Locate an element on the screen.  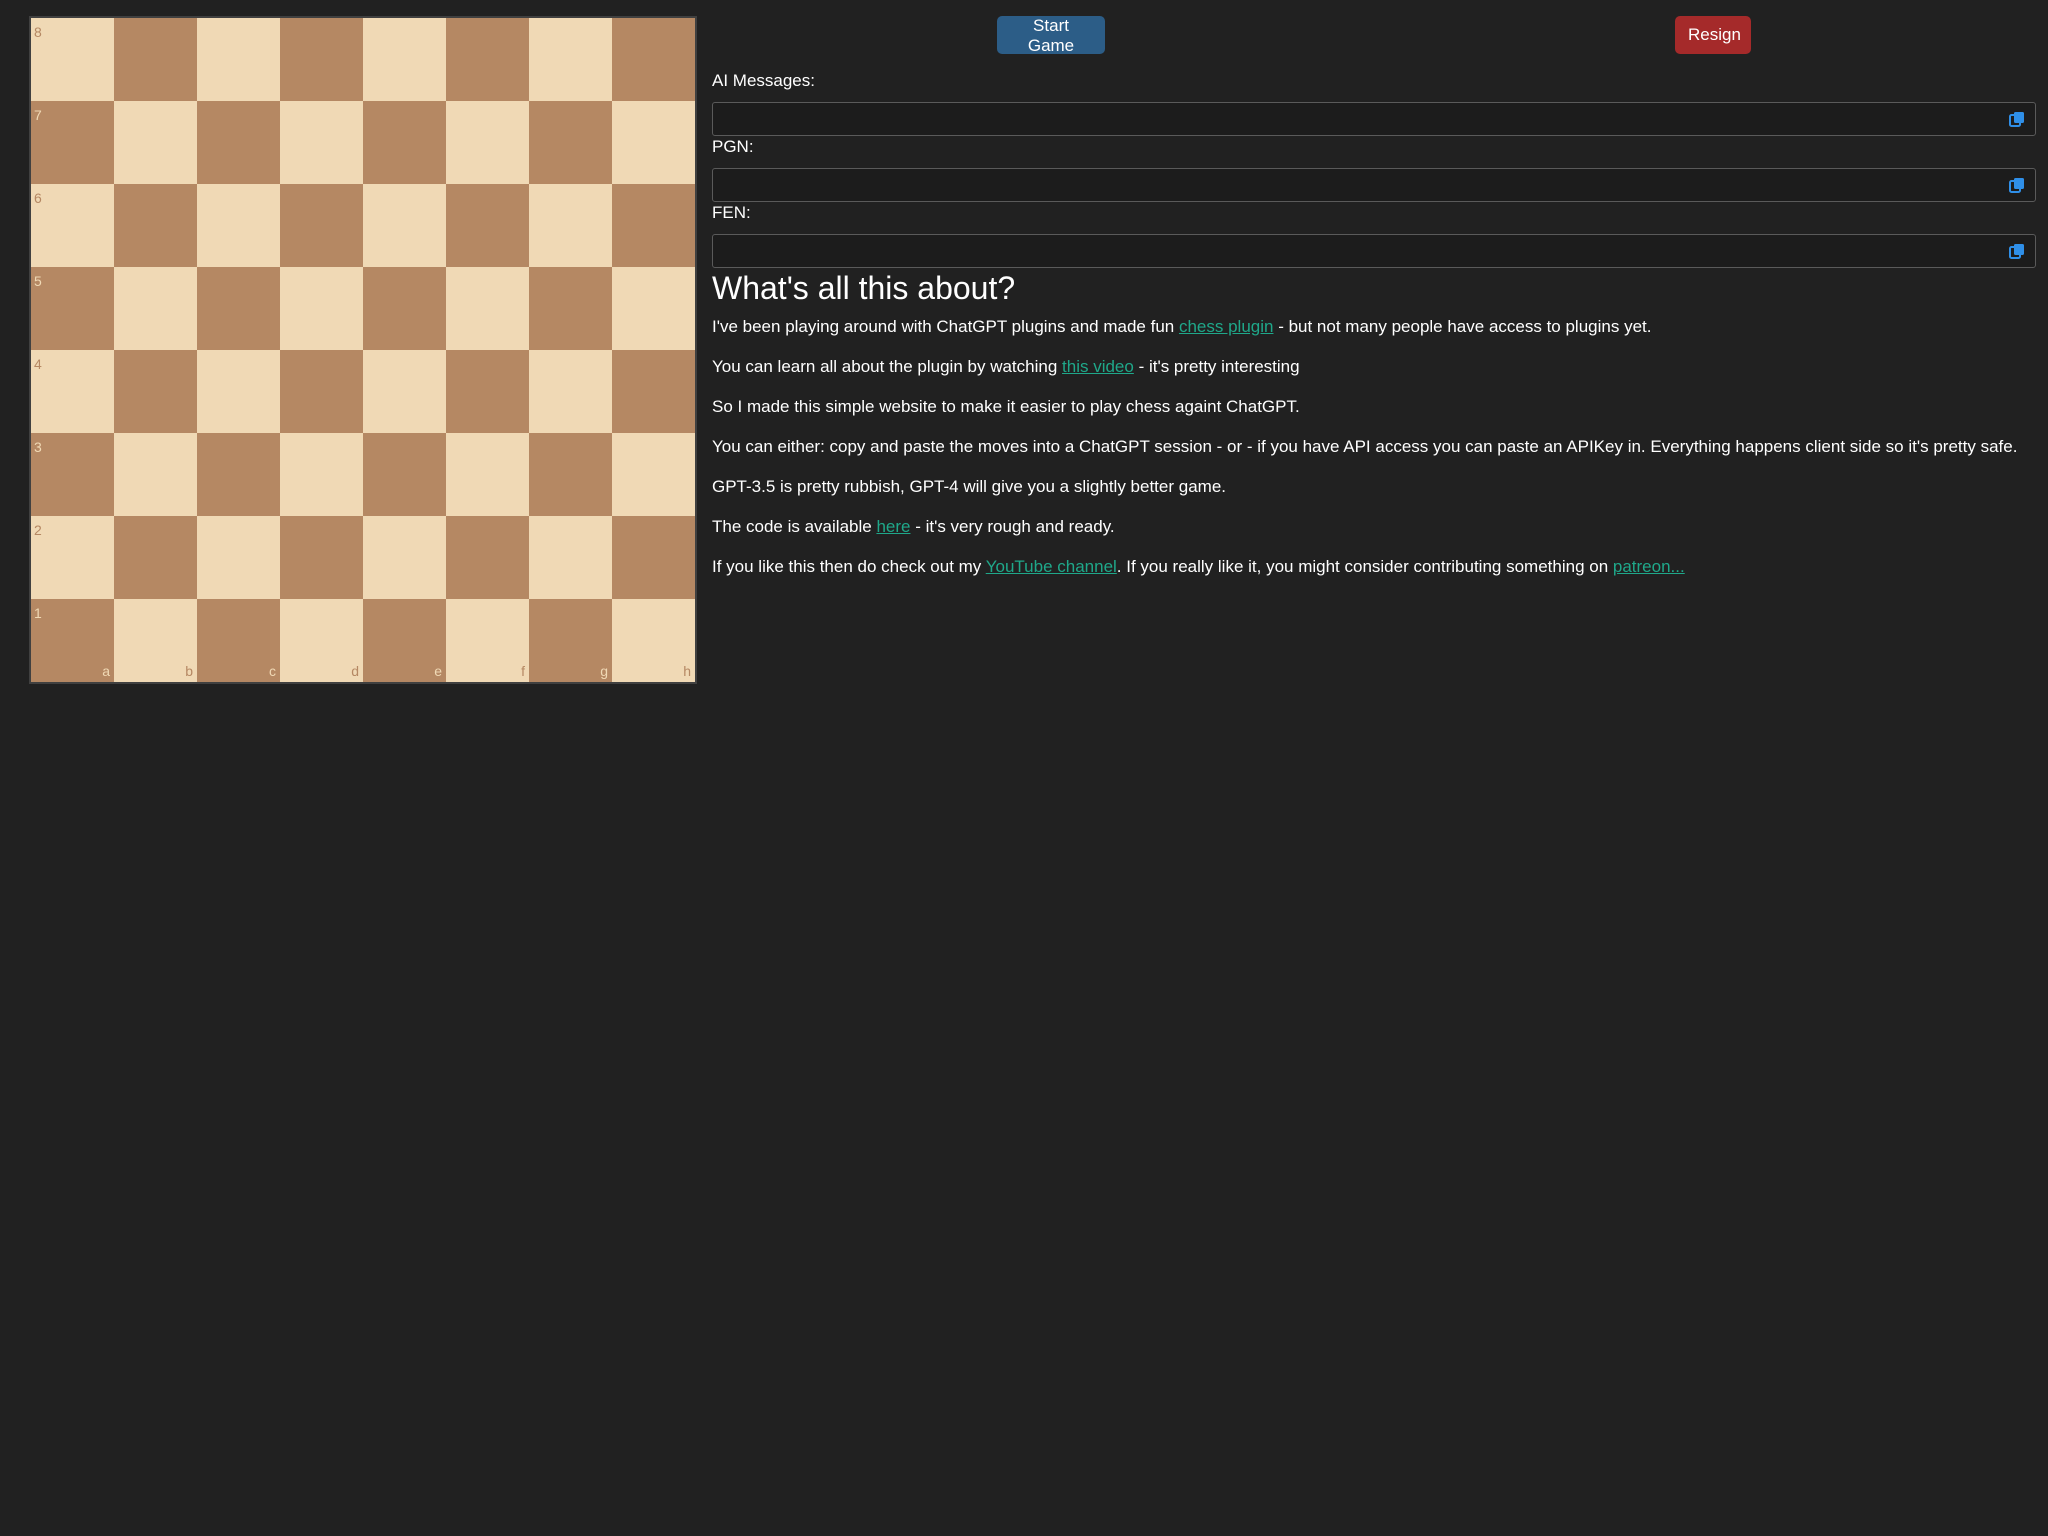
code-link: here is located at coordinates (893, 526).